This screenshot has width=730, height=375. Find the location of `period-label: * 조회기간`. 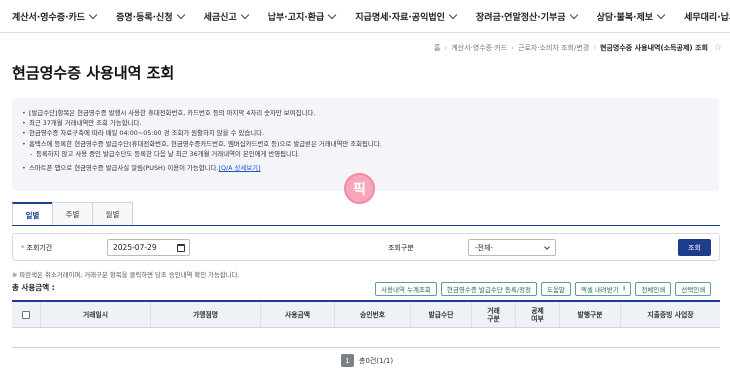

period-label: * 조회기간 is located at coordinates (36, 248).